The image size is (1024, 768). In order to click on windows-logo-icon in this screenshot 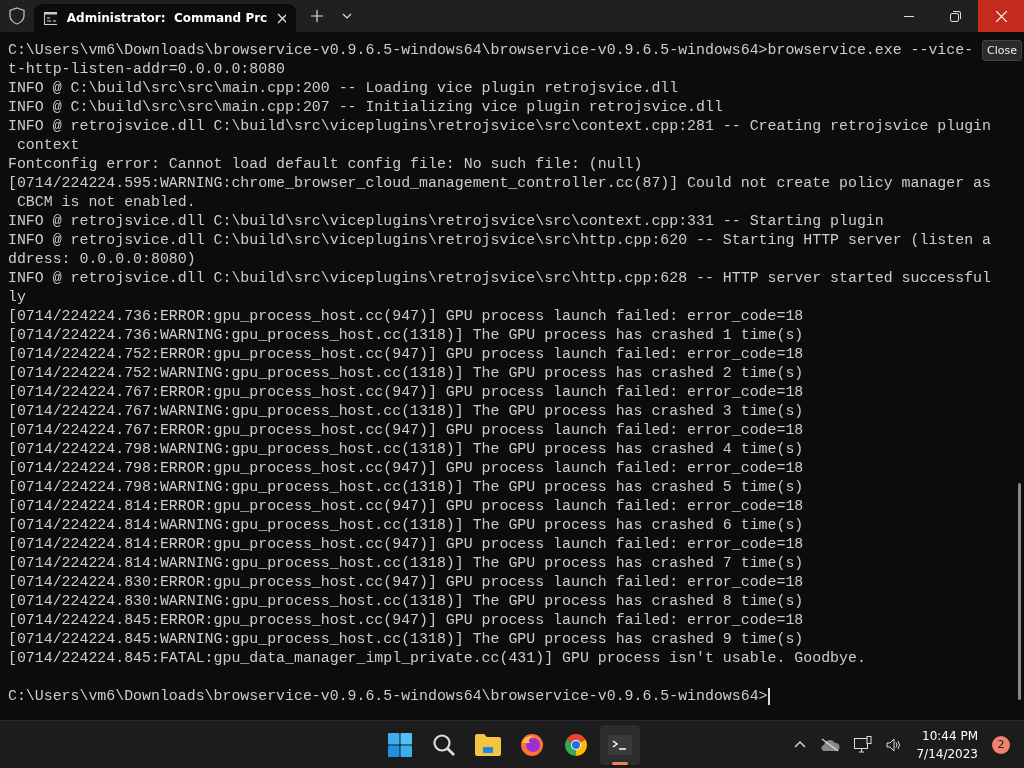, I will do `click(400, 744)`.